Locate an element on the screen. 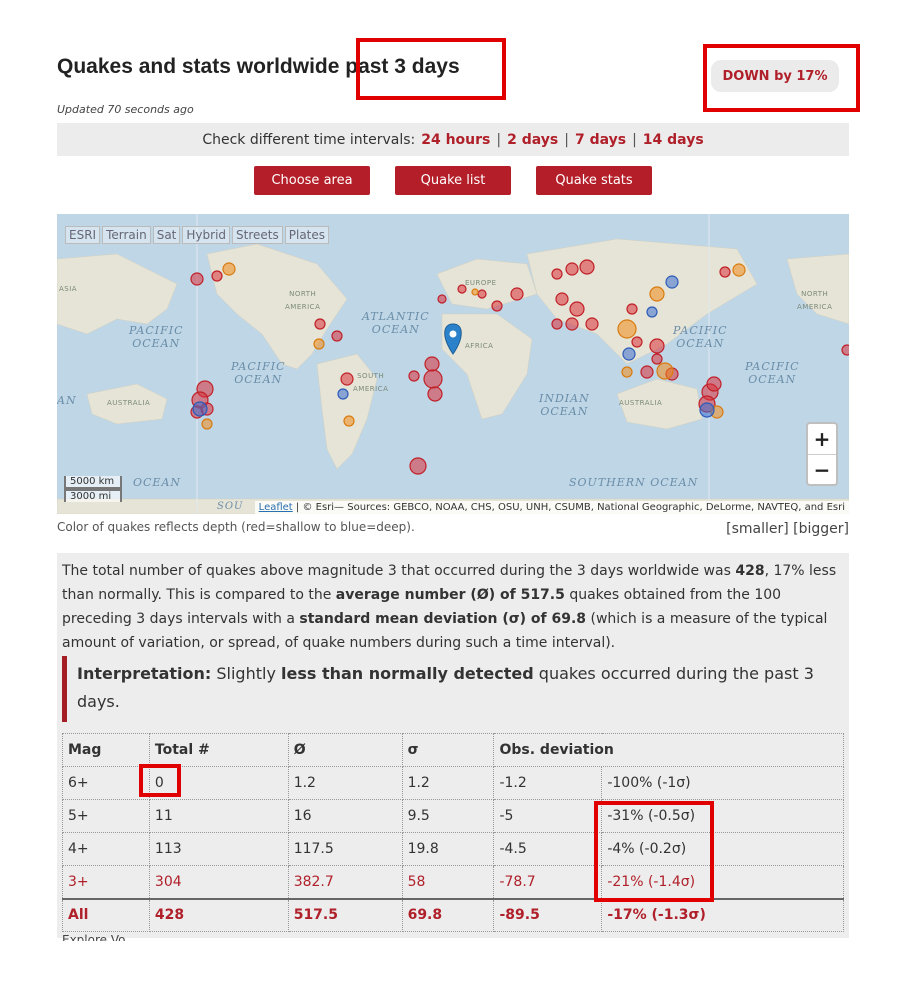  interval-prefix: Check different time intervals: is located at coordinates (309, 139).